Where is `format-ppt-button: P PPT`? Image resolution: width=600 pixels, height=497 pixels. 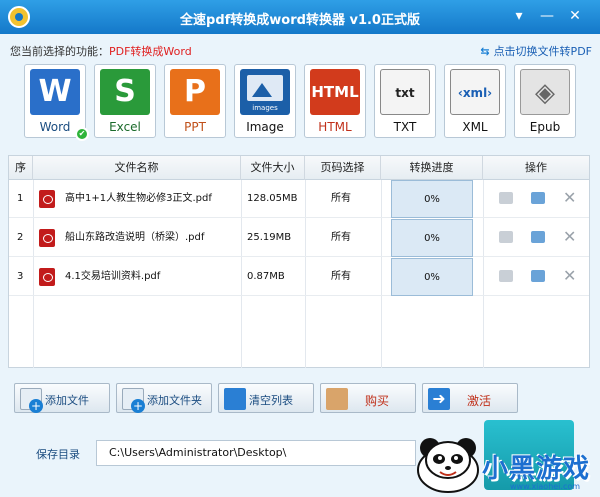
format-ppt-button: P PPT is located at coordinates (195, 101).